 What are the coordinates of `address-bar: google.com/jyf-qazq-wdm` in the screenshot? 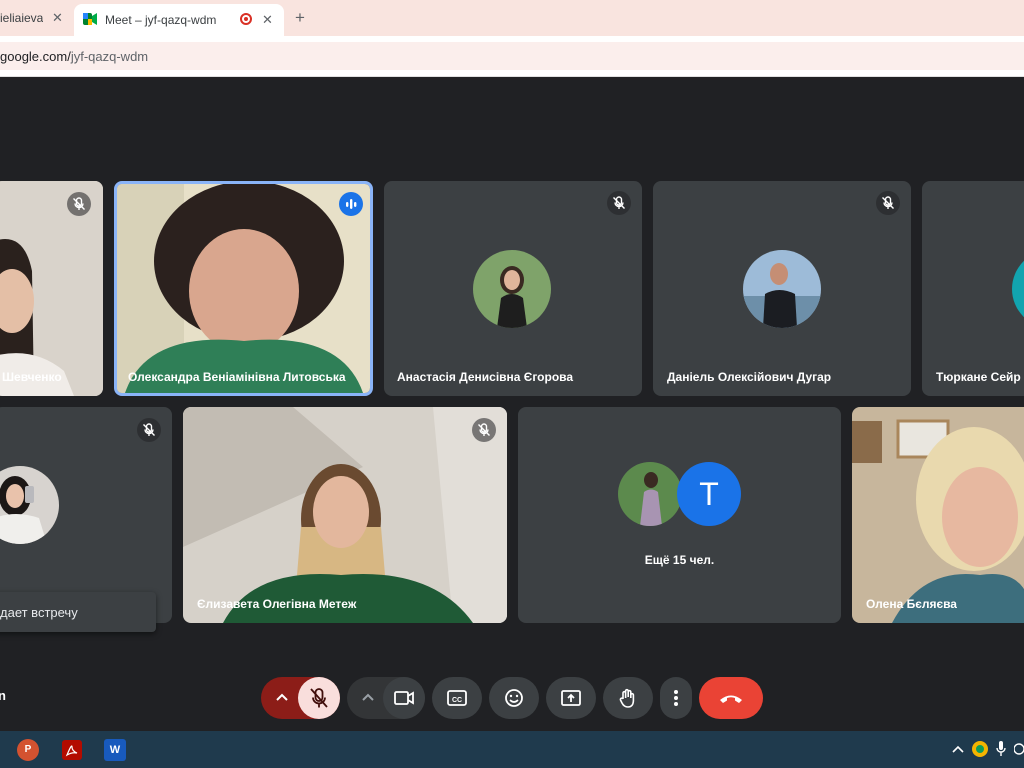 It's located at (512, 56).